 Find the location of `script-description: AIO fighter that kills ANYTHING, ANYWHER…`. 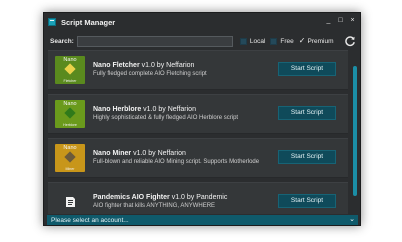

script-description: AIO fighter that kills ANYTHING, ANYWHER… is located at coordinates (154, 206).